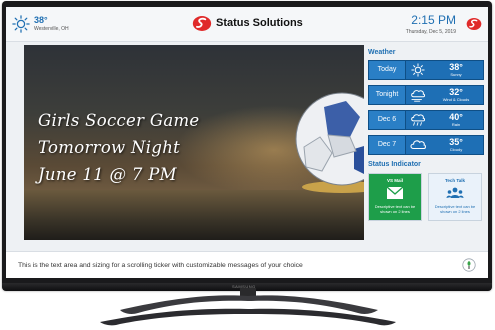 The image size is (495, 330). I want to click on weather-condition: Cloudy, so click(456, 149).